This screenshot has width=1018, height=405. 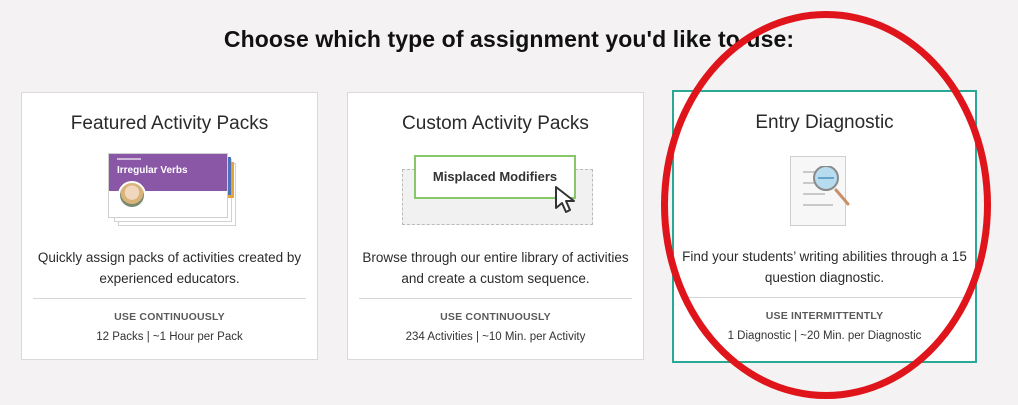 What do you see at coordinates (168, 185) in the screenshot?
I see `pack-sheet-front: Irregular Verbs` at bounding box center [168, 185].